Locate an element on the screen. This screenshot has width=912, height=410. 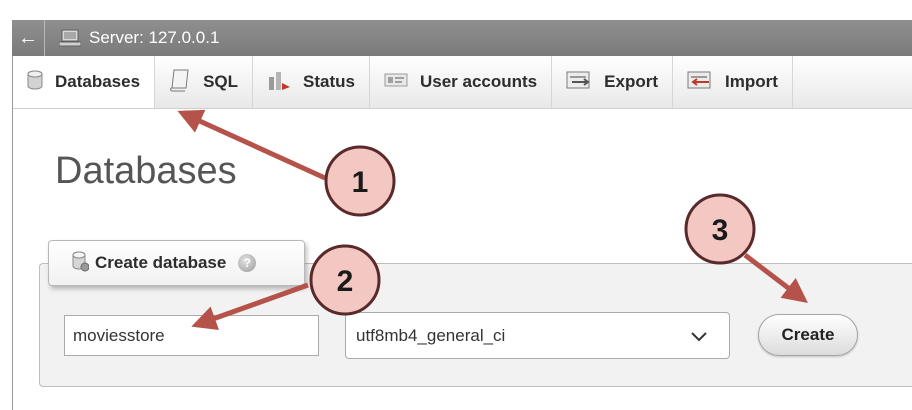
chevron-down-icon is located at coordinates (699, 337).